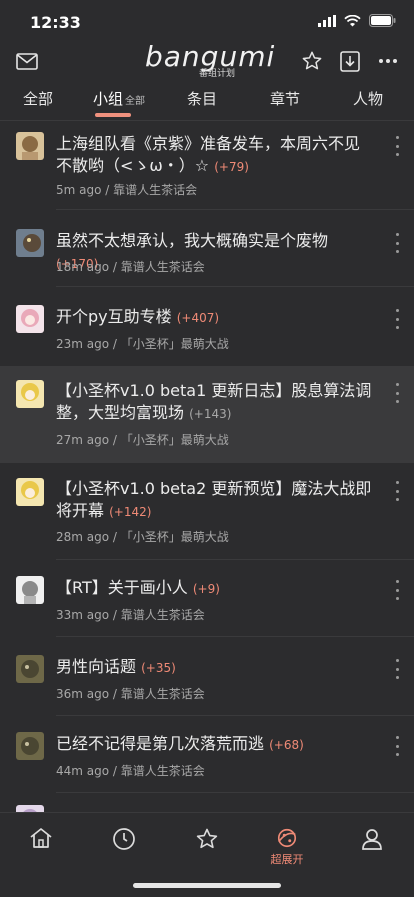  I want to click on status-time: 12:33, so click(55, 22).